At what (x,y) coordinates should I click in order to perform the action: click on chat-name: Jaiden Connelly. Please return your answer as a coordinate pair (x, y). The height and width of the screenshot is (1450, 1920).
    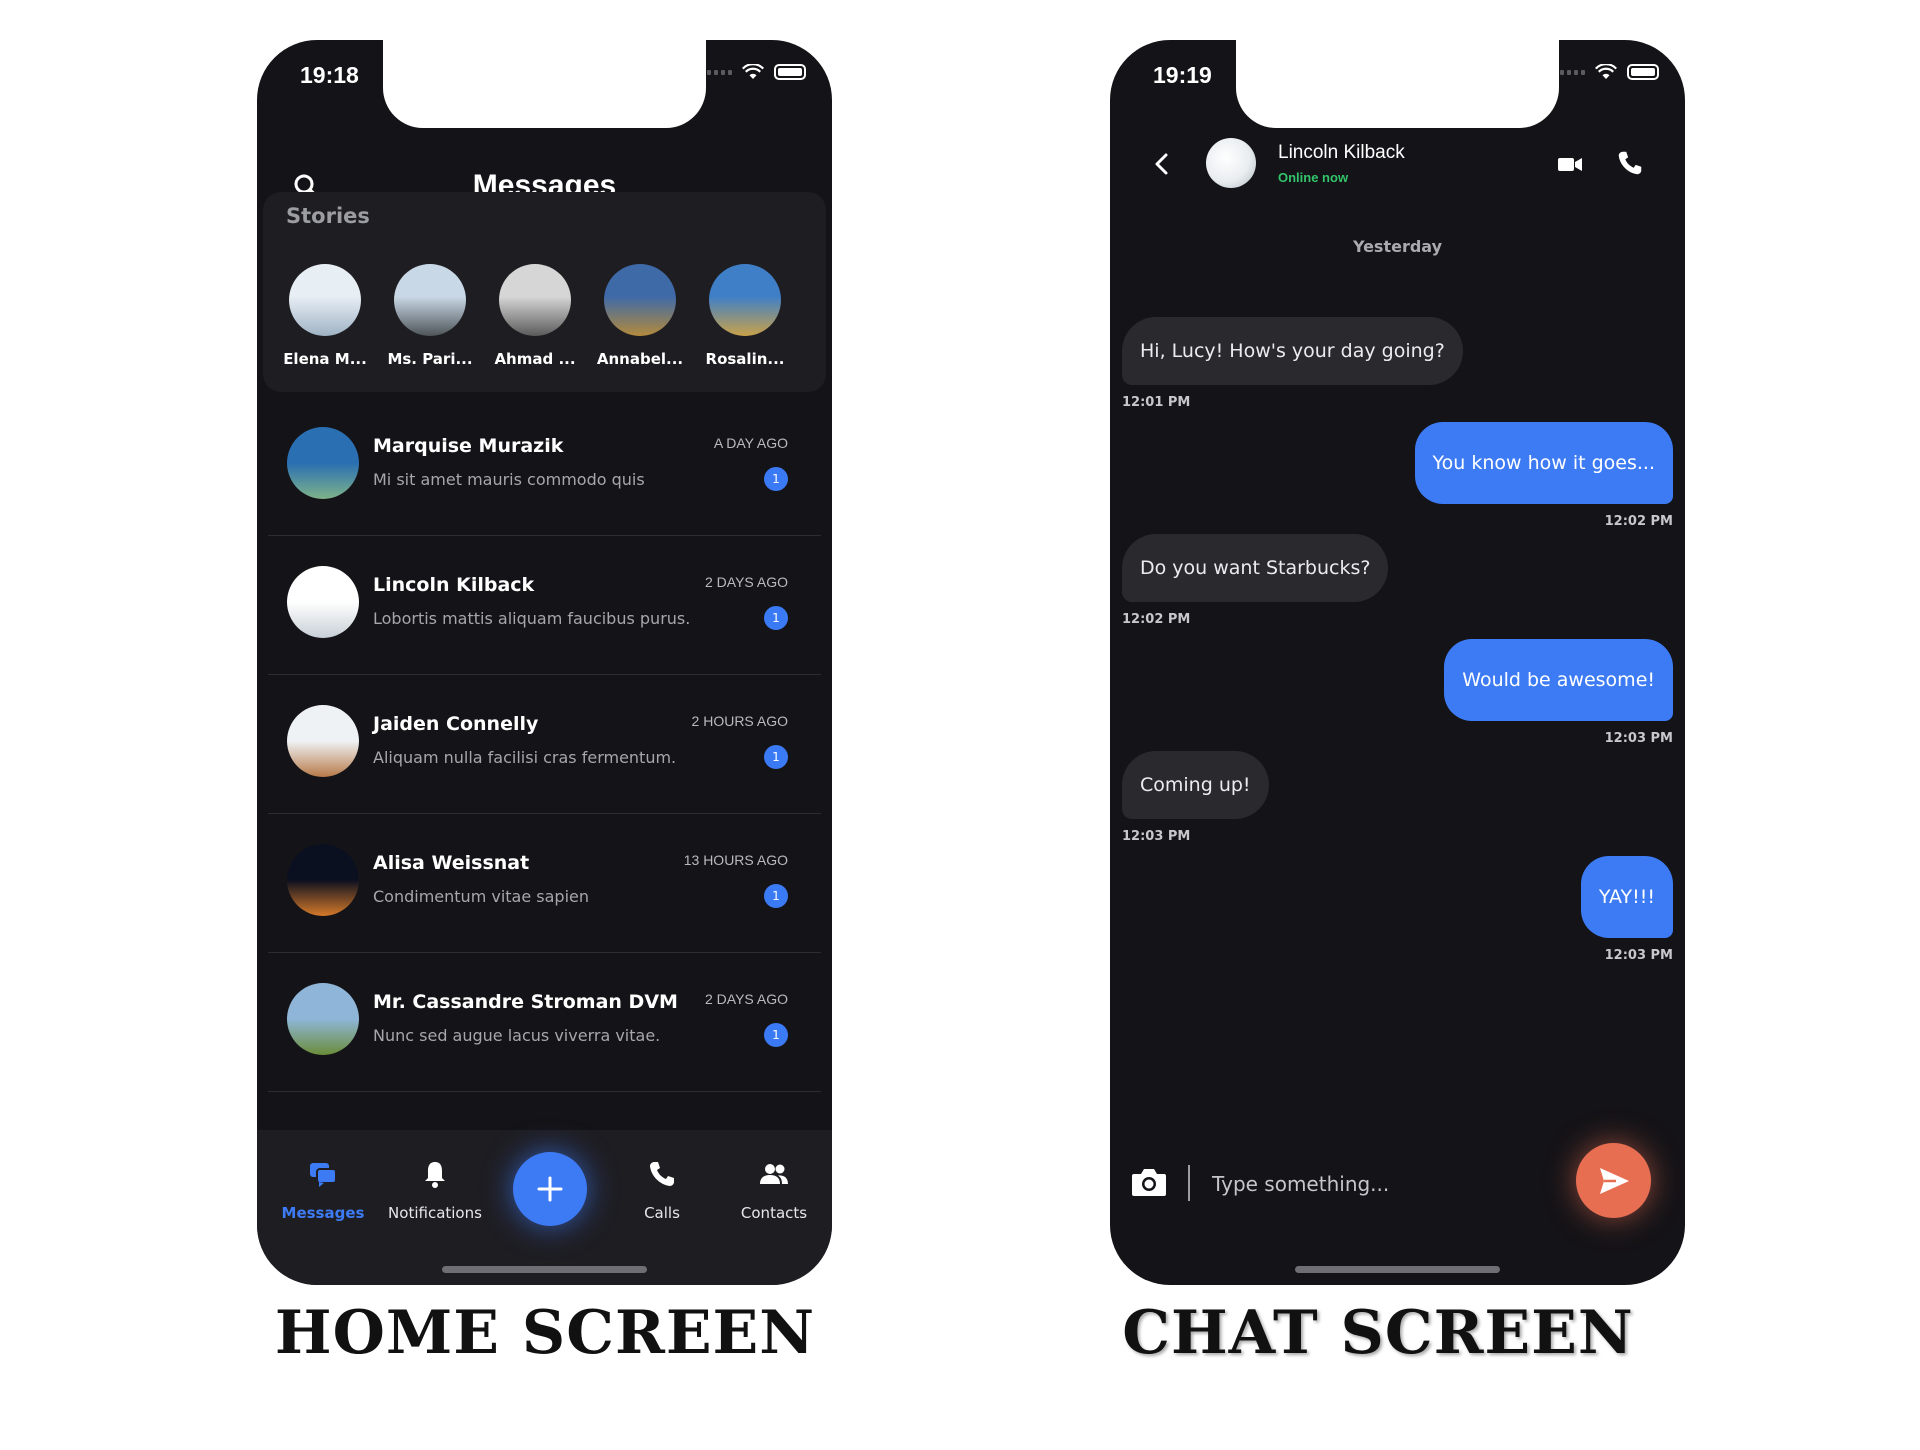
    Looking at the image, I should click on (456, 724).